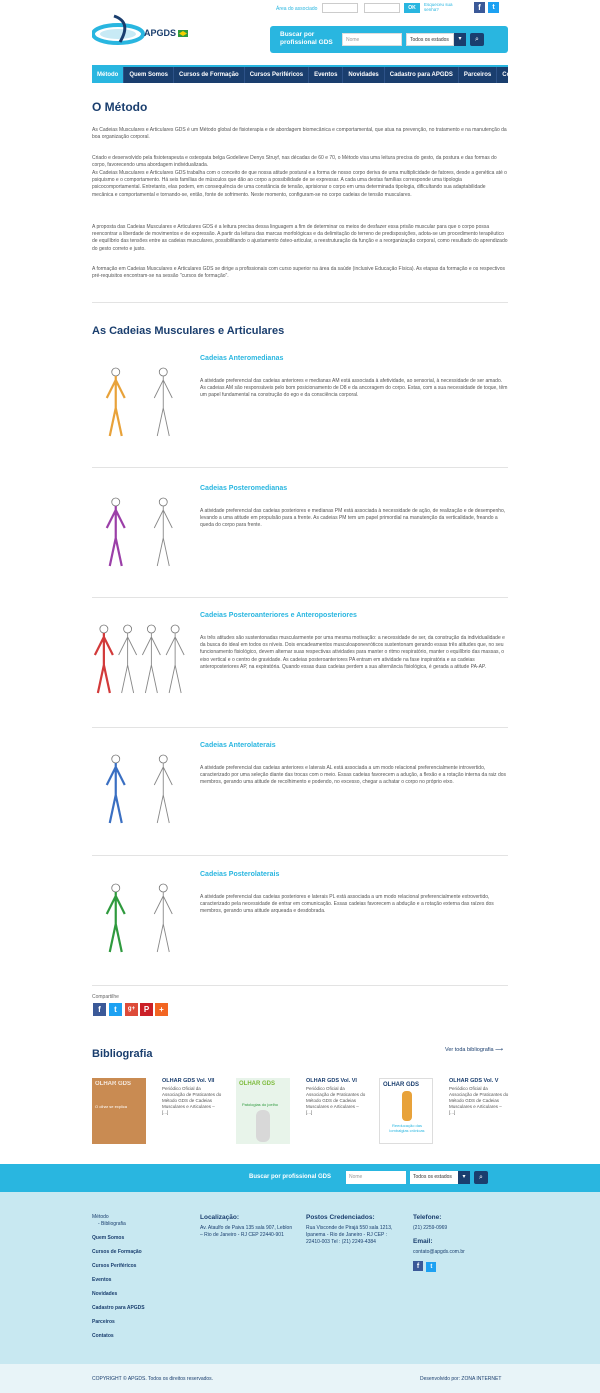 The image size is (600, 1393). What do you see at coordinates (115, 1009) in the screenshot?
I see `share-twitter-icon: t` at bounding box center [115, 1009].